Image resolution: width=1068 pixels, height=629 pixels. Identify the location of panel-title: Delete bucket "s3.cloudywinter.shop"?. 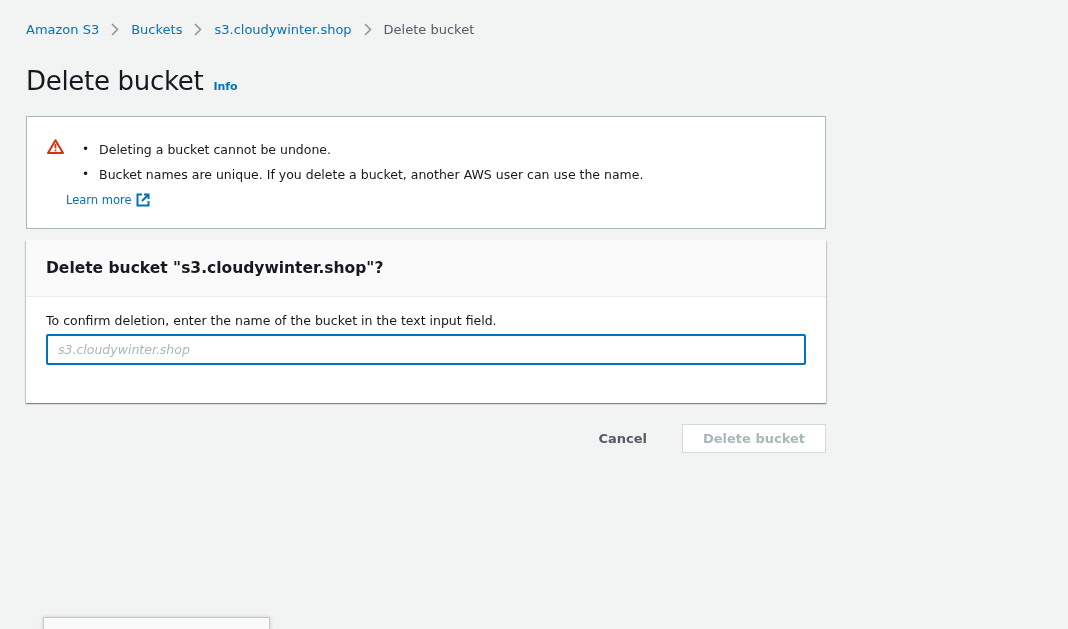
(215, 268).